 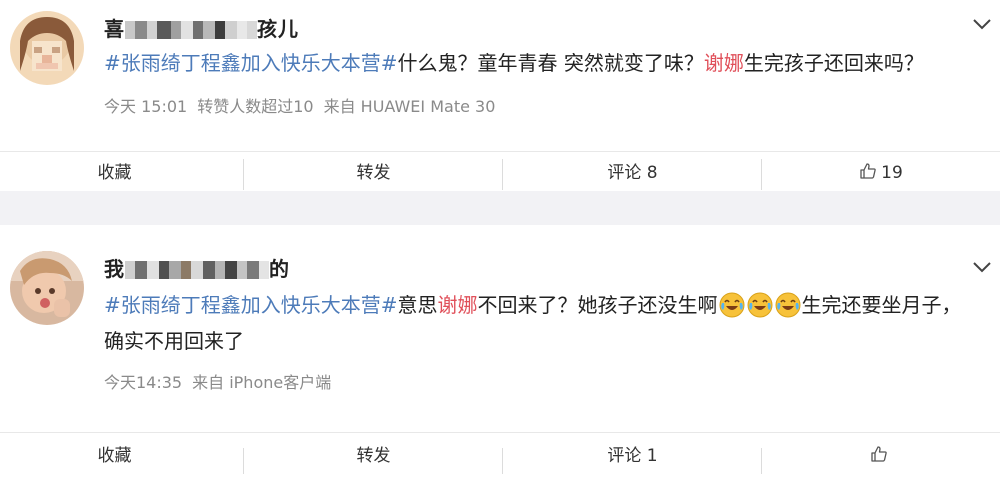 I want to click on action-bar: 收藏 转发 评论 8 19, so click(x=500, y=171).